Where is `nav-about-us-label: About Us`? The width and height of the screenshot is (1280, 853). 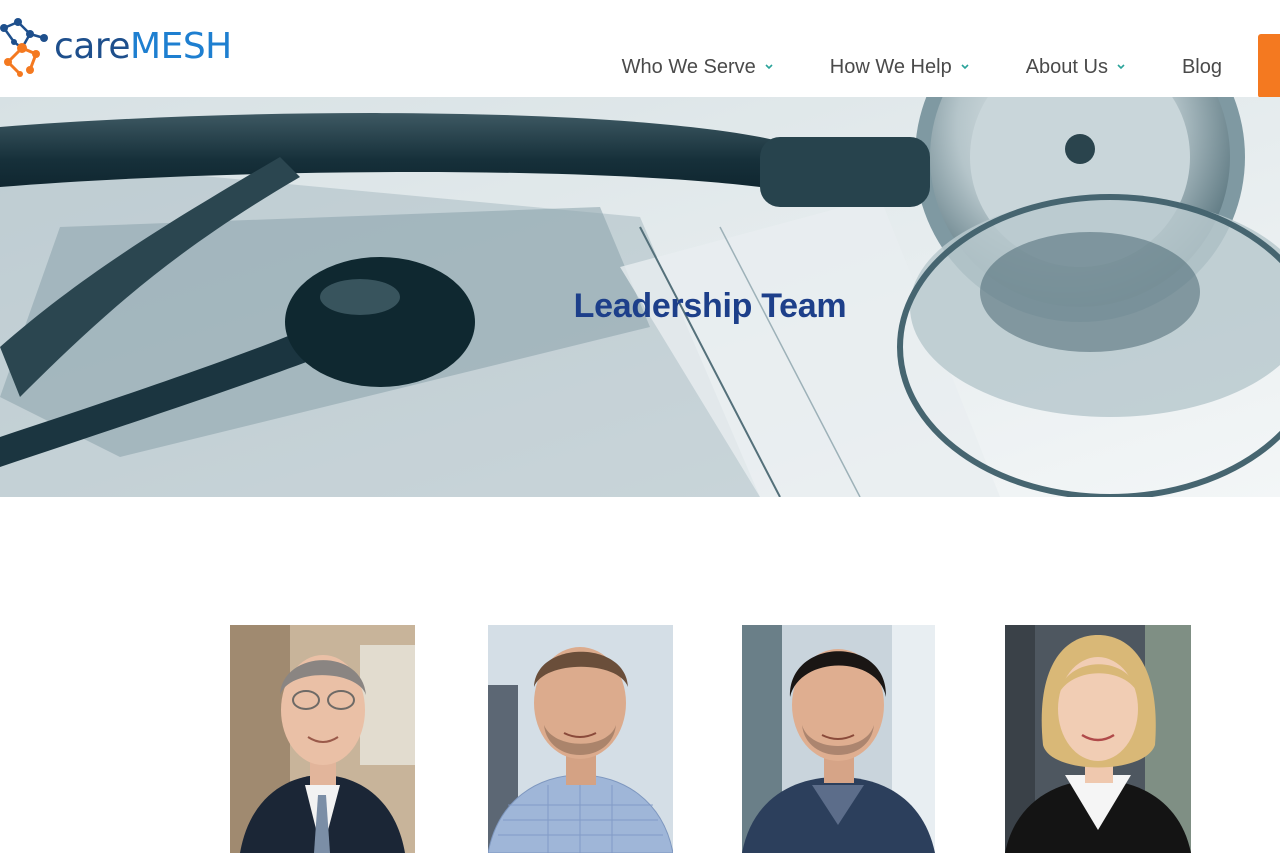
nav-about-us-label: About Us is located at coordinates (1066, 66).